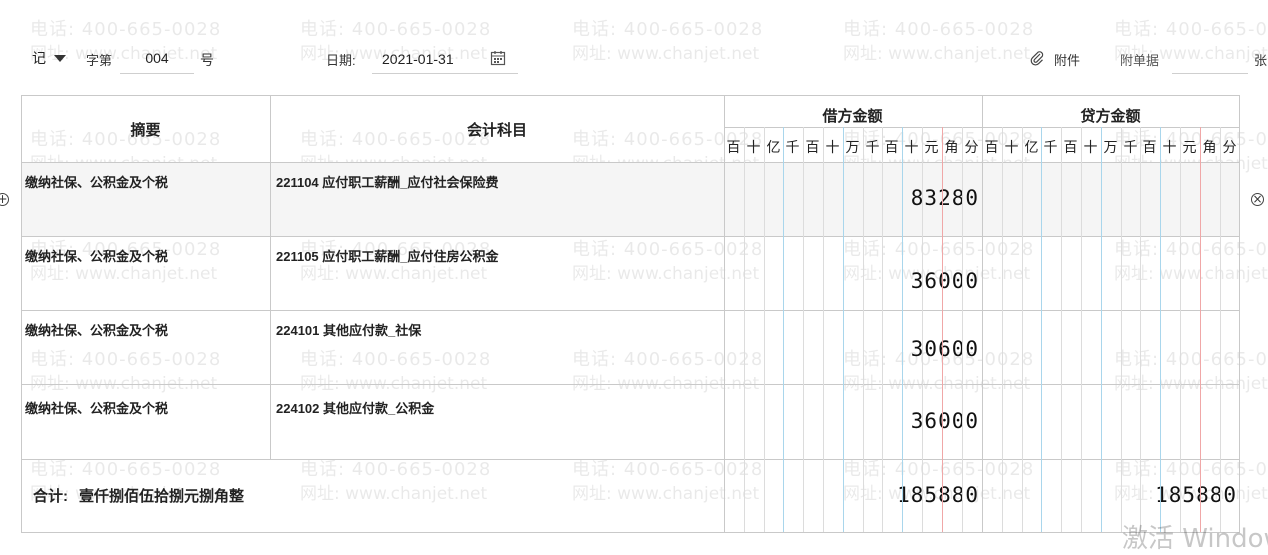 The height and width of the screenshot is (555, 1268). Describe the element at coordinates (348, 329) in the screenshot. I see `row-account: 224101 其他应付款_社保` at that location.